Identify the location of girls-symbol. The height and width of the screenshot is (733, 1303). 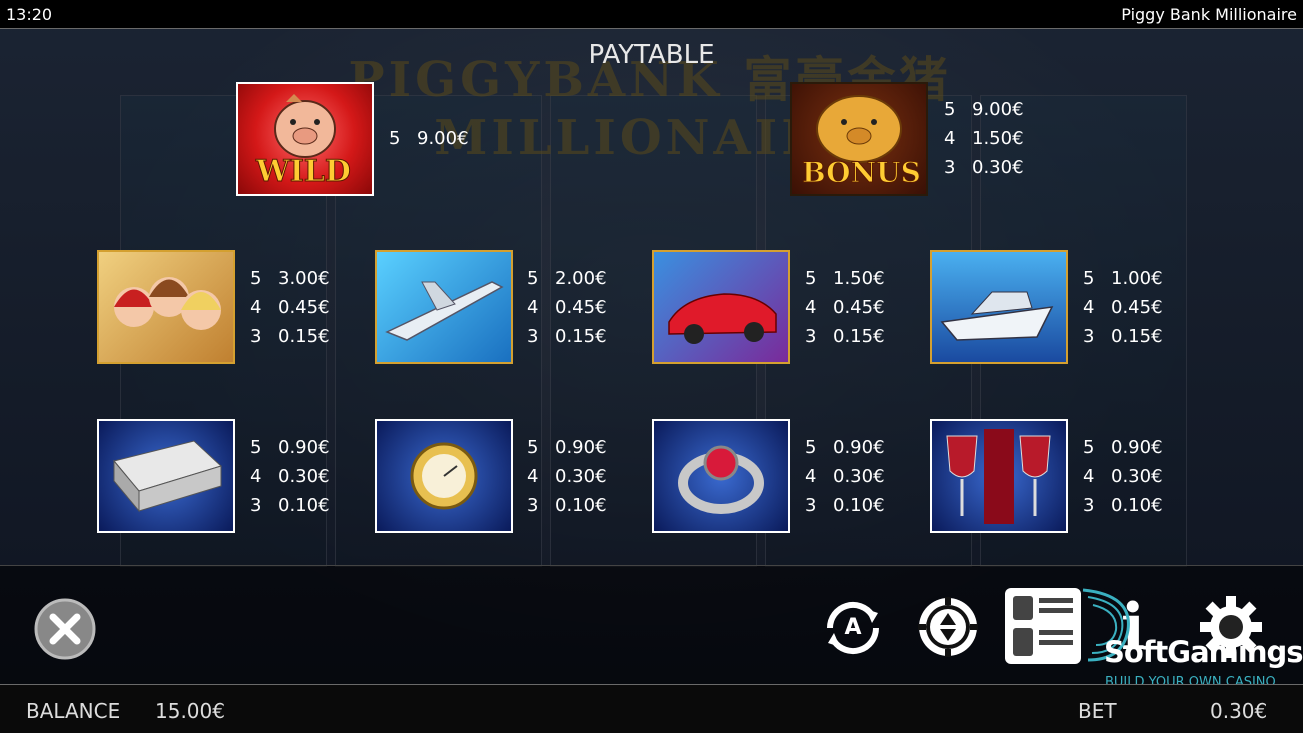
(166, 307).